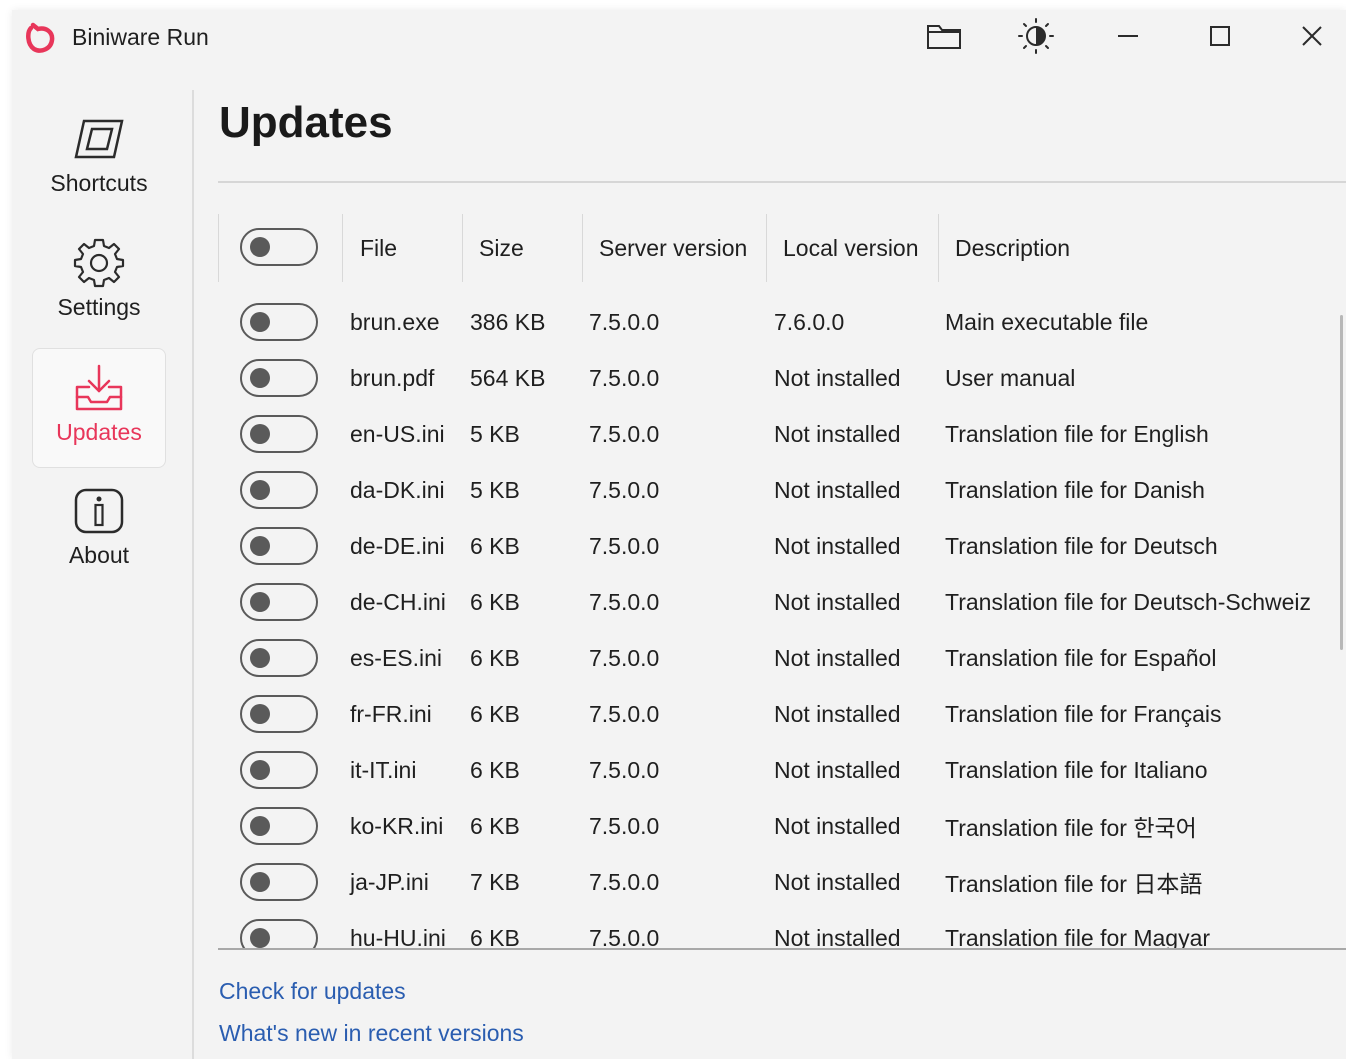 The width and height of the screenshot is (1346, 1059). I want to click on column-header-size: Size, so click(522, 248).